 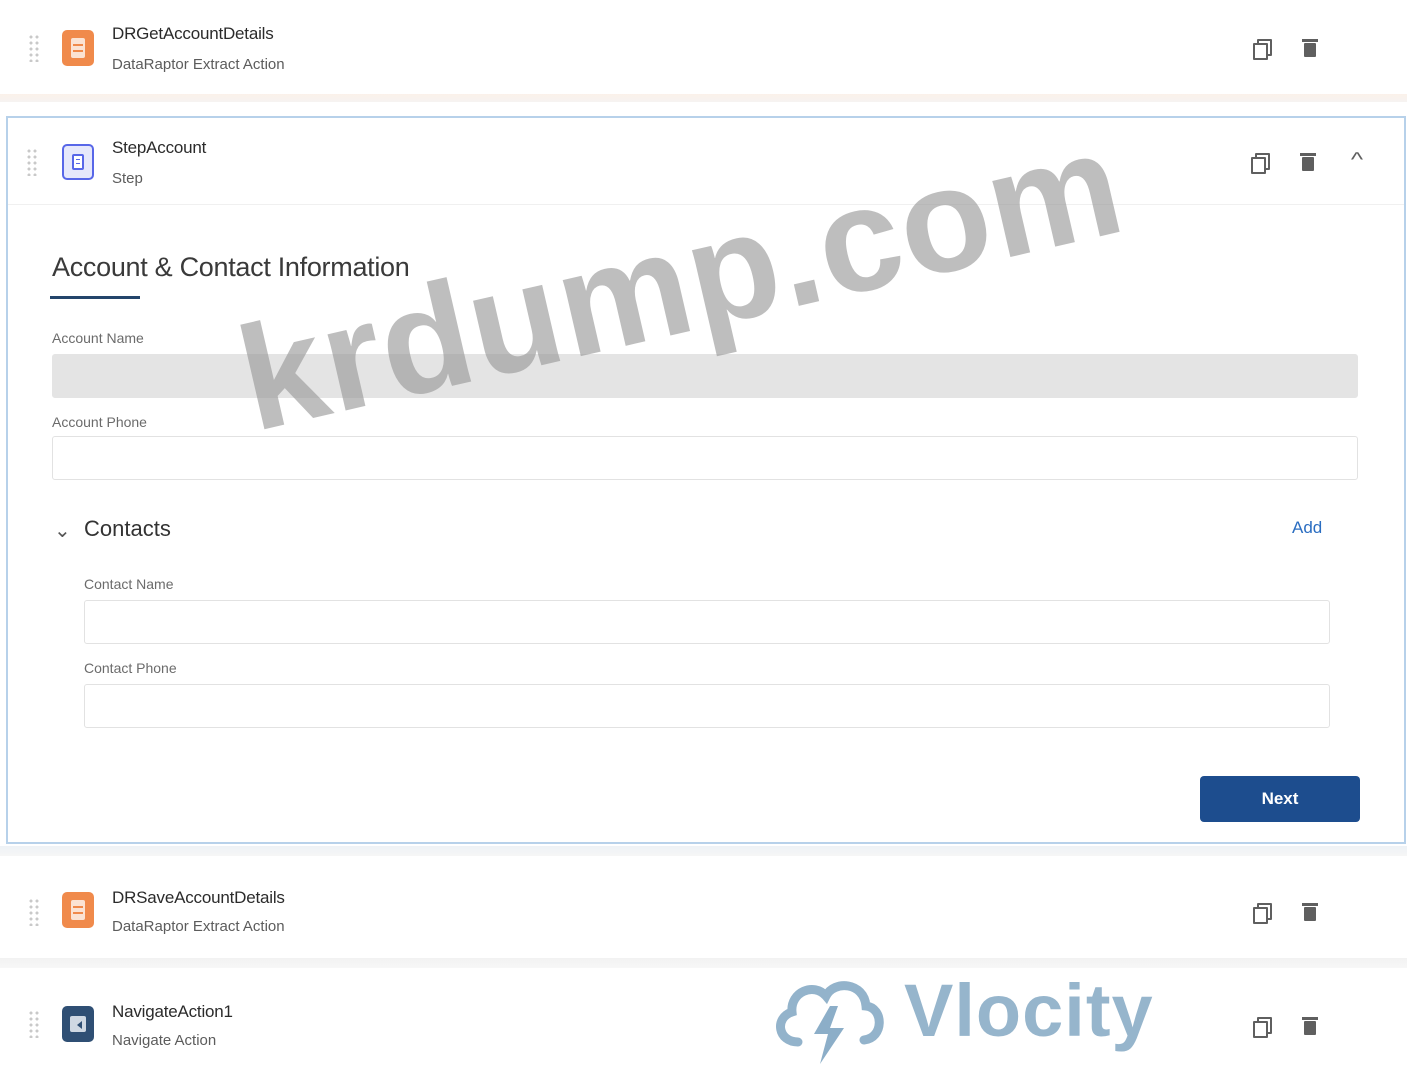 I want to click on collapse-chevron-icon: ^, so click(x=1356, y=160).